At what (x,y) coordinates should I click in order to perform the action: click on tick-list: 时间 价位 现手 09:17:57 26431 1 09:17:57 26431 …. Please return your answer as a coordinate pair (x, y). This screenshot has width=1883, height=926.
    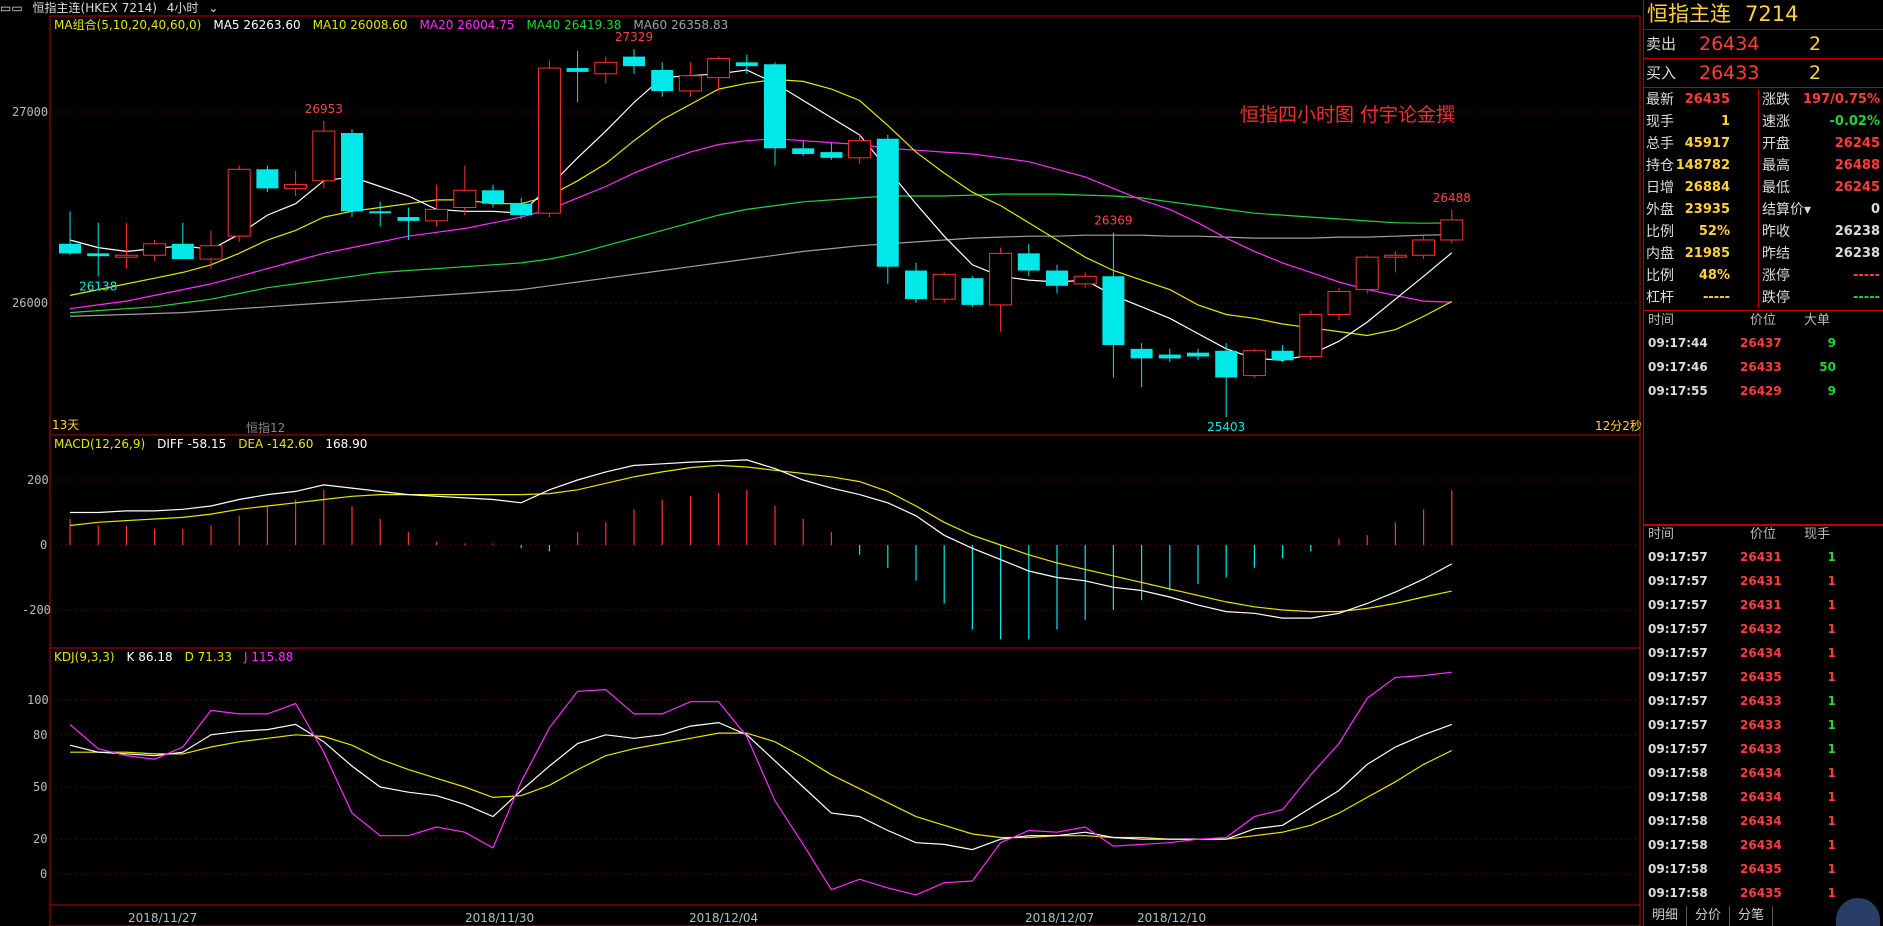
    Looking at the image, I should click on (1763, 714).